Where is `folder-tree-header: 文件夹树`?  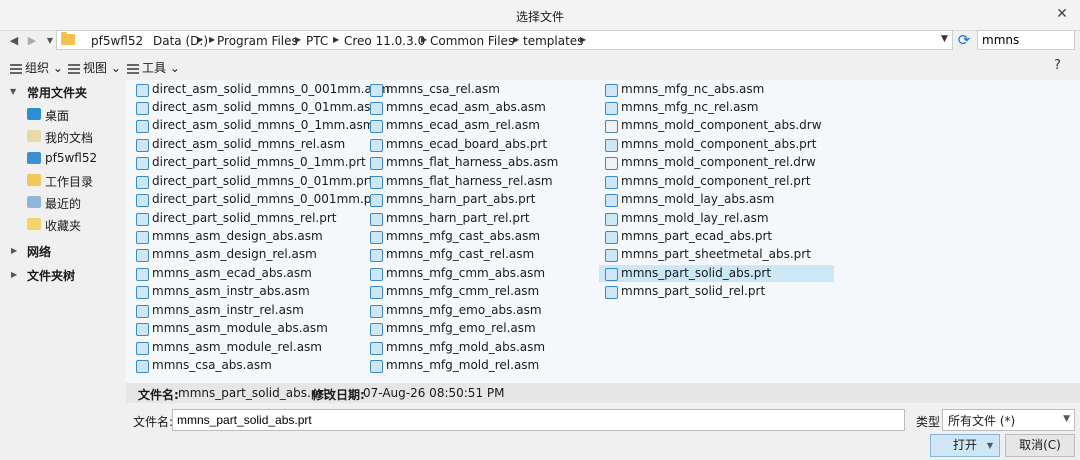
folder-tree-header: 文件夹树 is located at coordinates (51, 275).